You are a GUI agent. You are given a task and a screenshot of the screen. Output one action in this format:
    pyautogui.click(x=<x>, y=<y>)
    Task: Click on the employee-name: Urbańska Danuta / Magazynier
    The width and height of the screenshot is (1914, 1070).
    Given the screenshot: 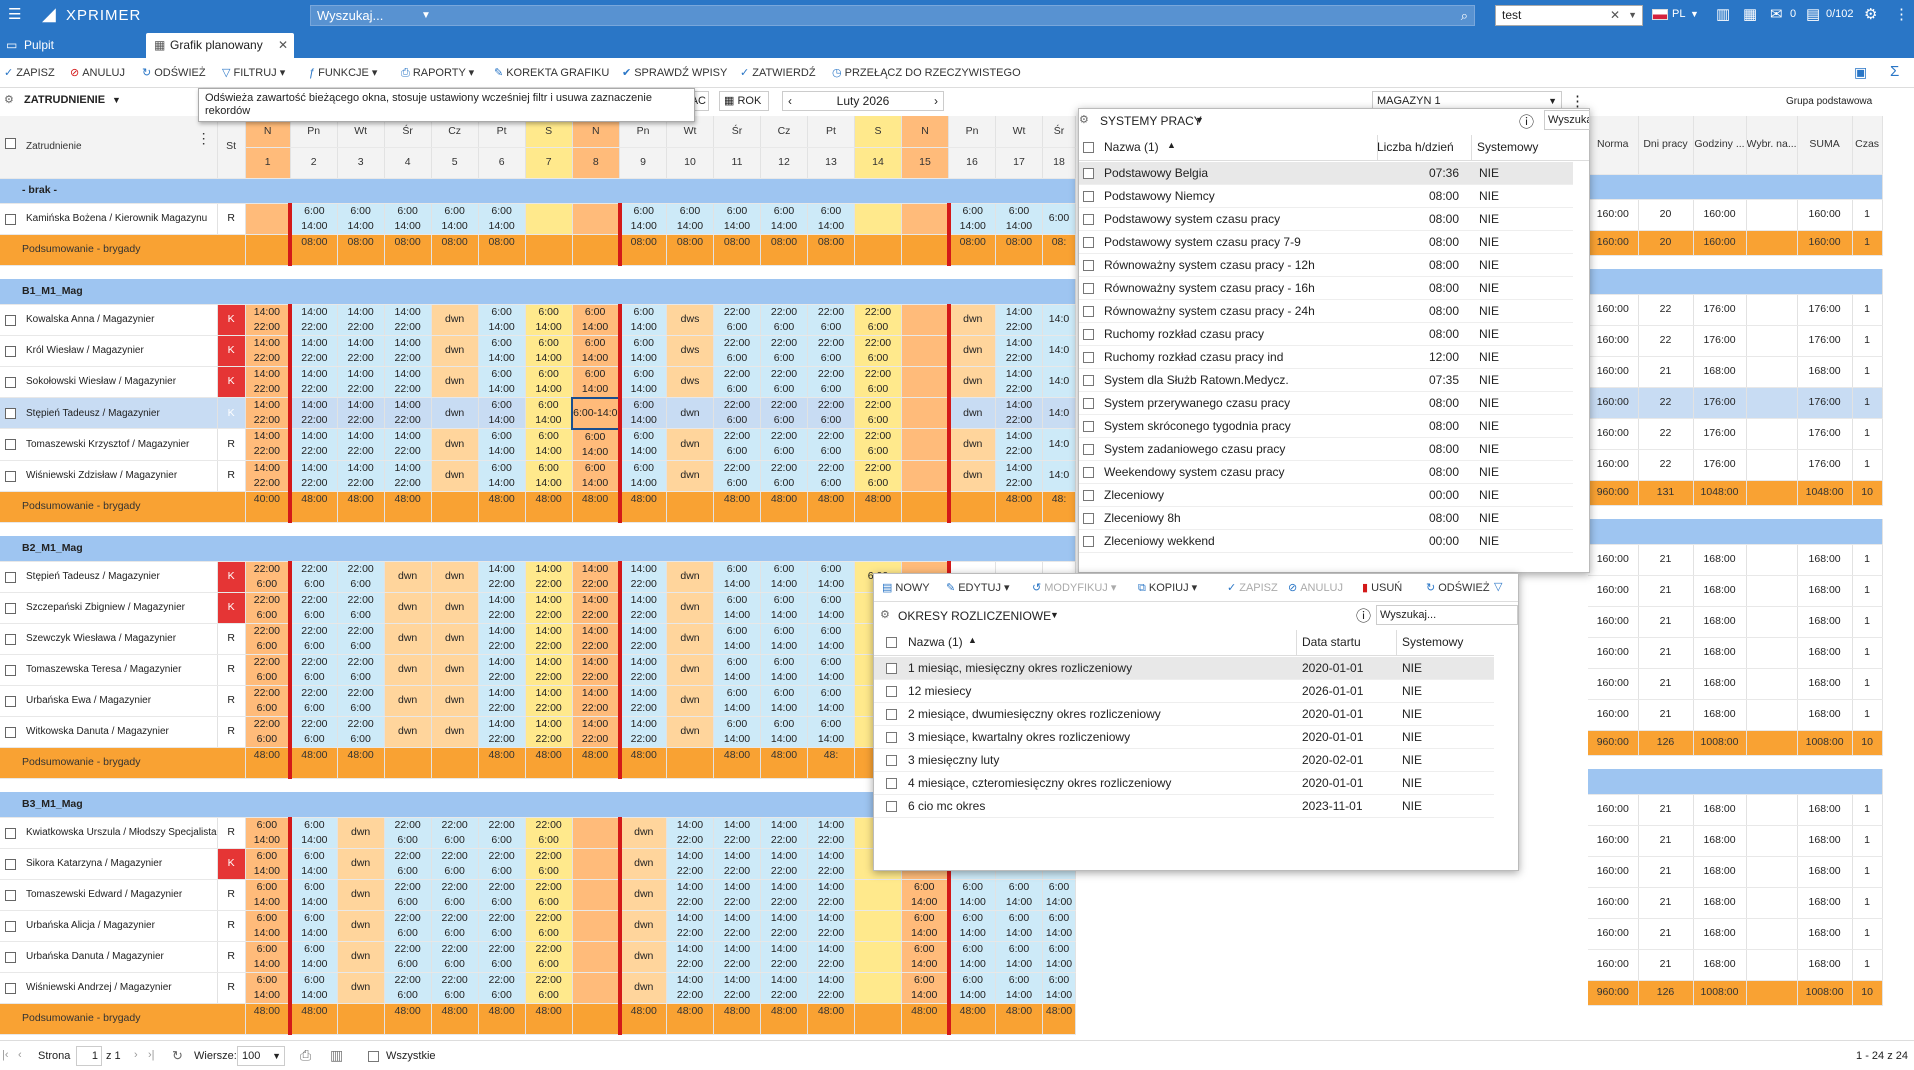 What is the action you would take?
    pyautogui.click(x=109, y=957)
    